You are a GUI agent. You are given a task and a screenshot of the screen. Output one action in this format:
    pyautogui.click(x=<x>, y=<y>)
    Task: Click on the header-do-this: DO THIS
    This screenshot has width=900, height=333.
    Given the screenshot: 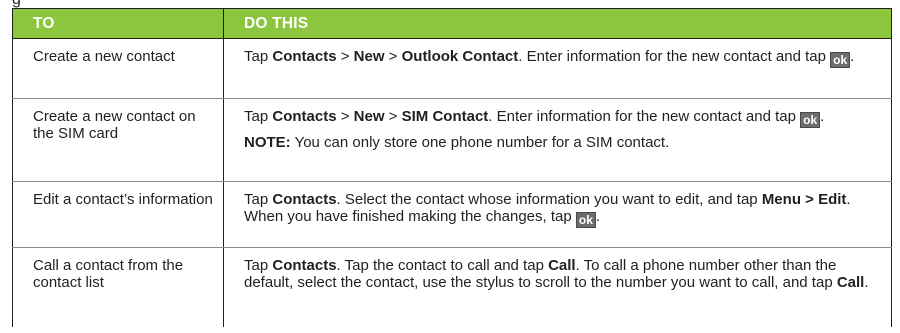 What is the action you would take?
    pyautogui.click(x=557, y=23)
    